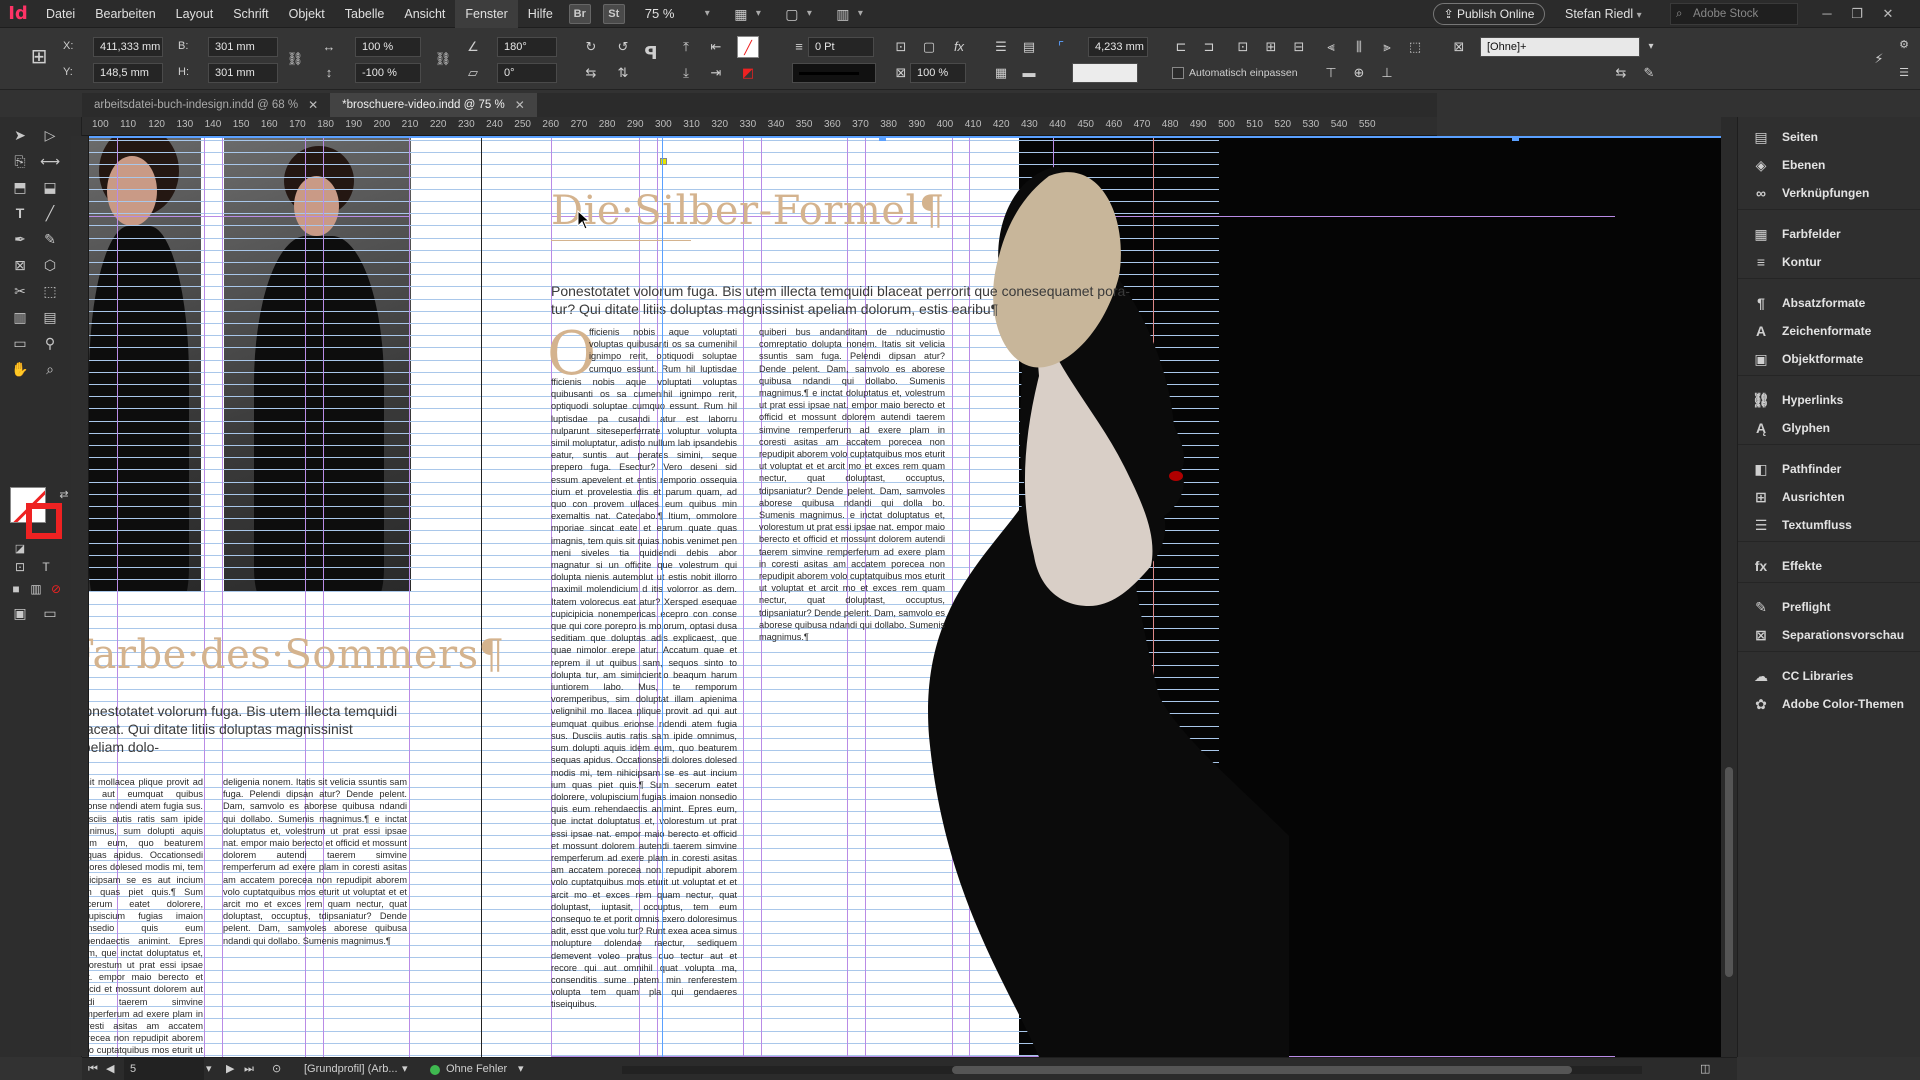  What do you see at coordinates (20, 187) in the screenshot?
I see `content-collector-icon: ⬒` at bounding box center [20, 187].